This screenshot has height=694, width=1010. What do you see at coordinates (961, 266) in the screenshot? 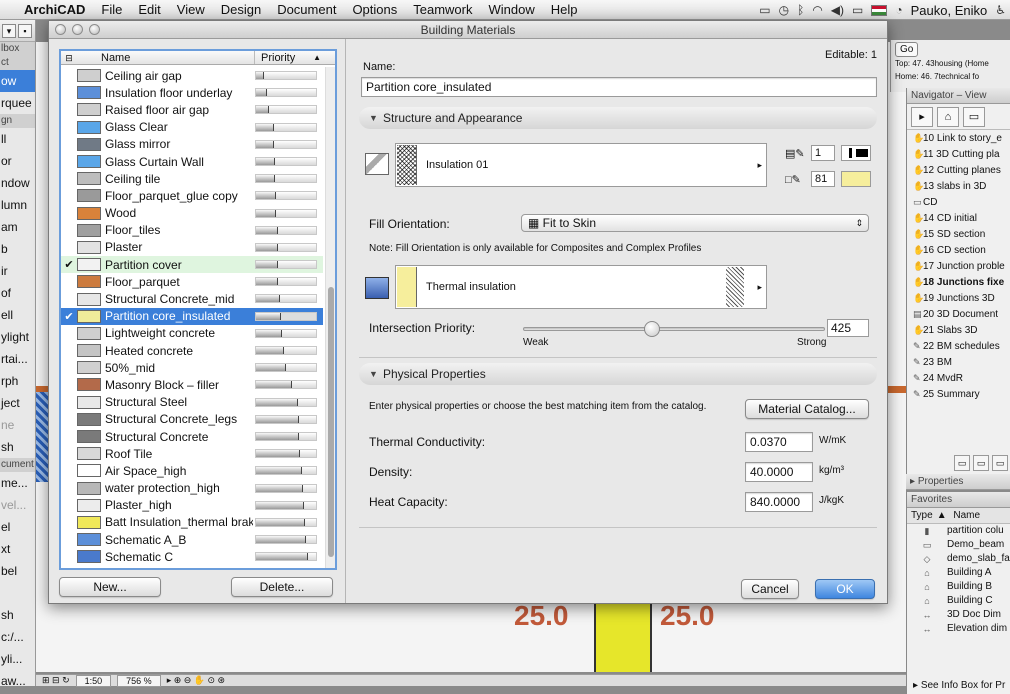
I see `navigator-view-item: ✋17 Junction proble` at bounding box center [961, 266].